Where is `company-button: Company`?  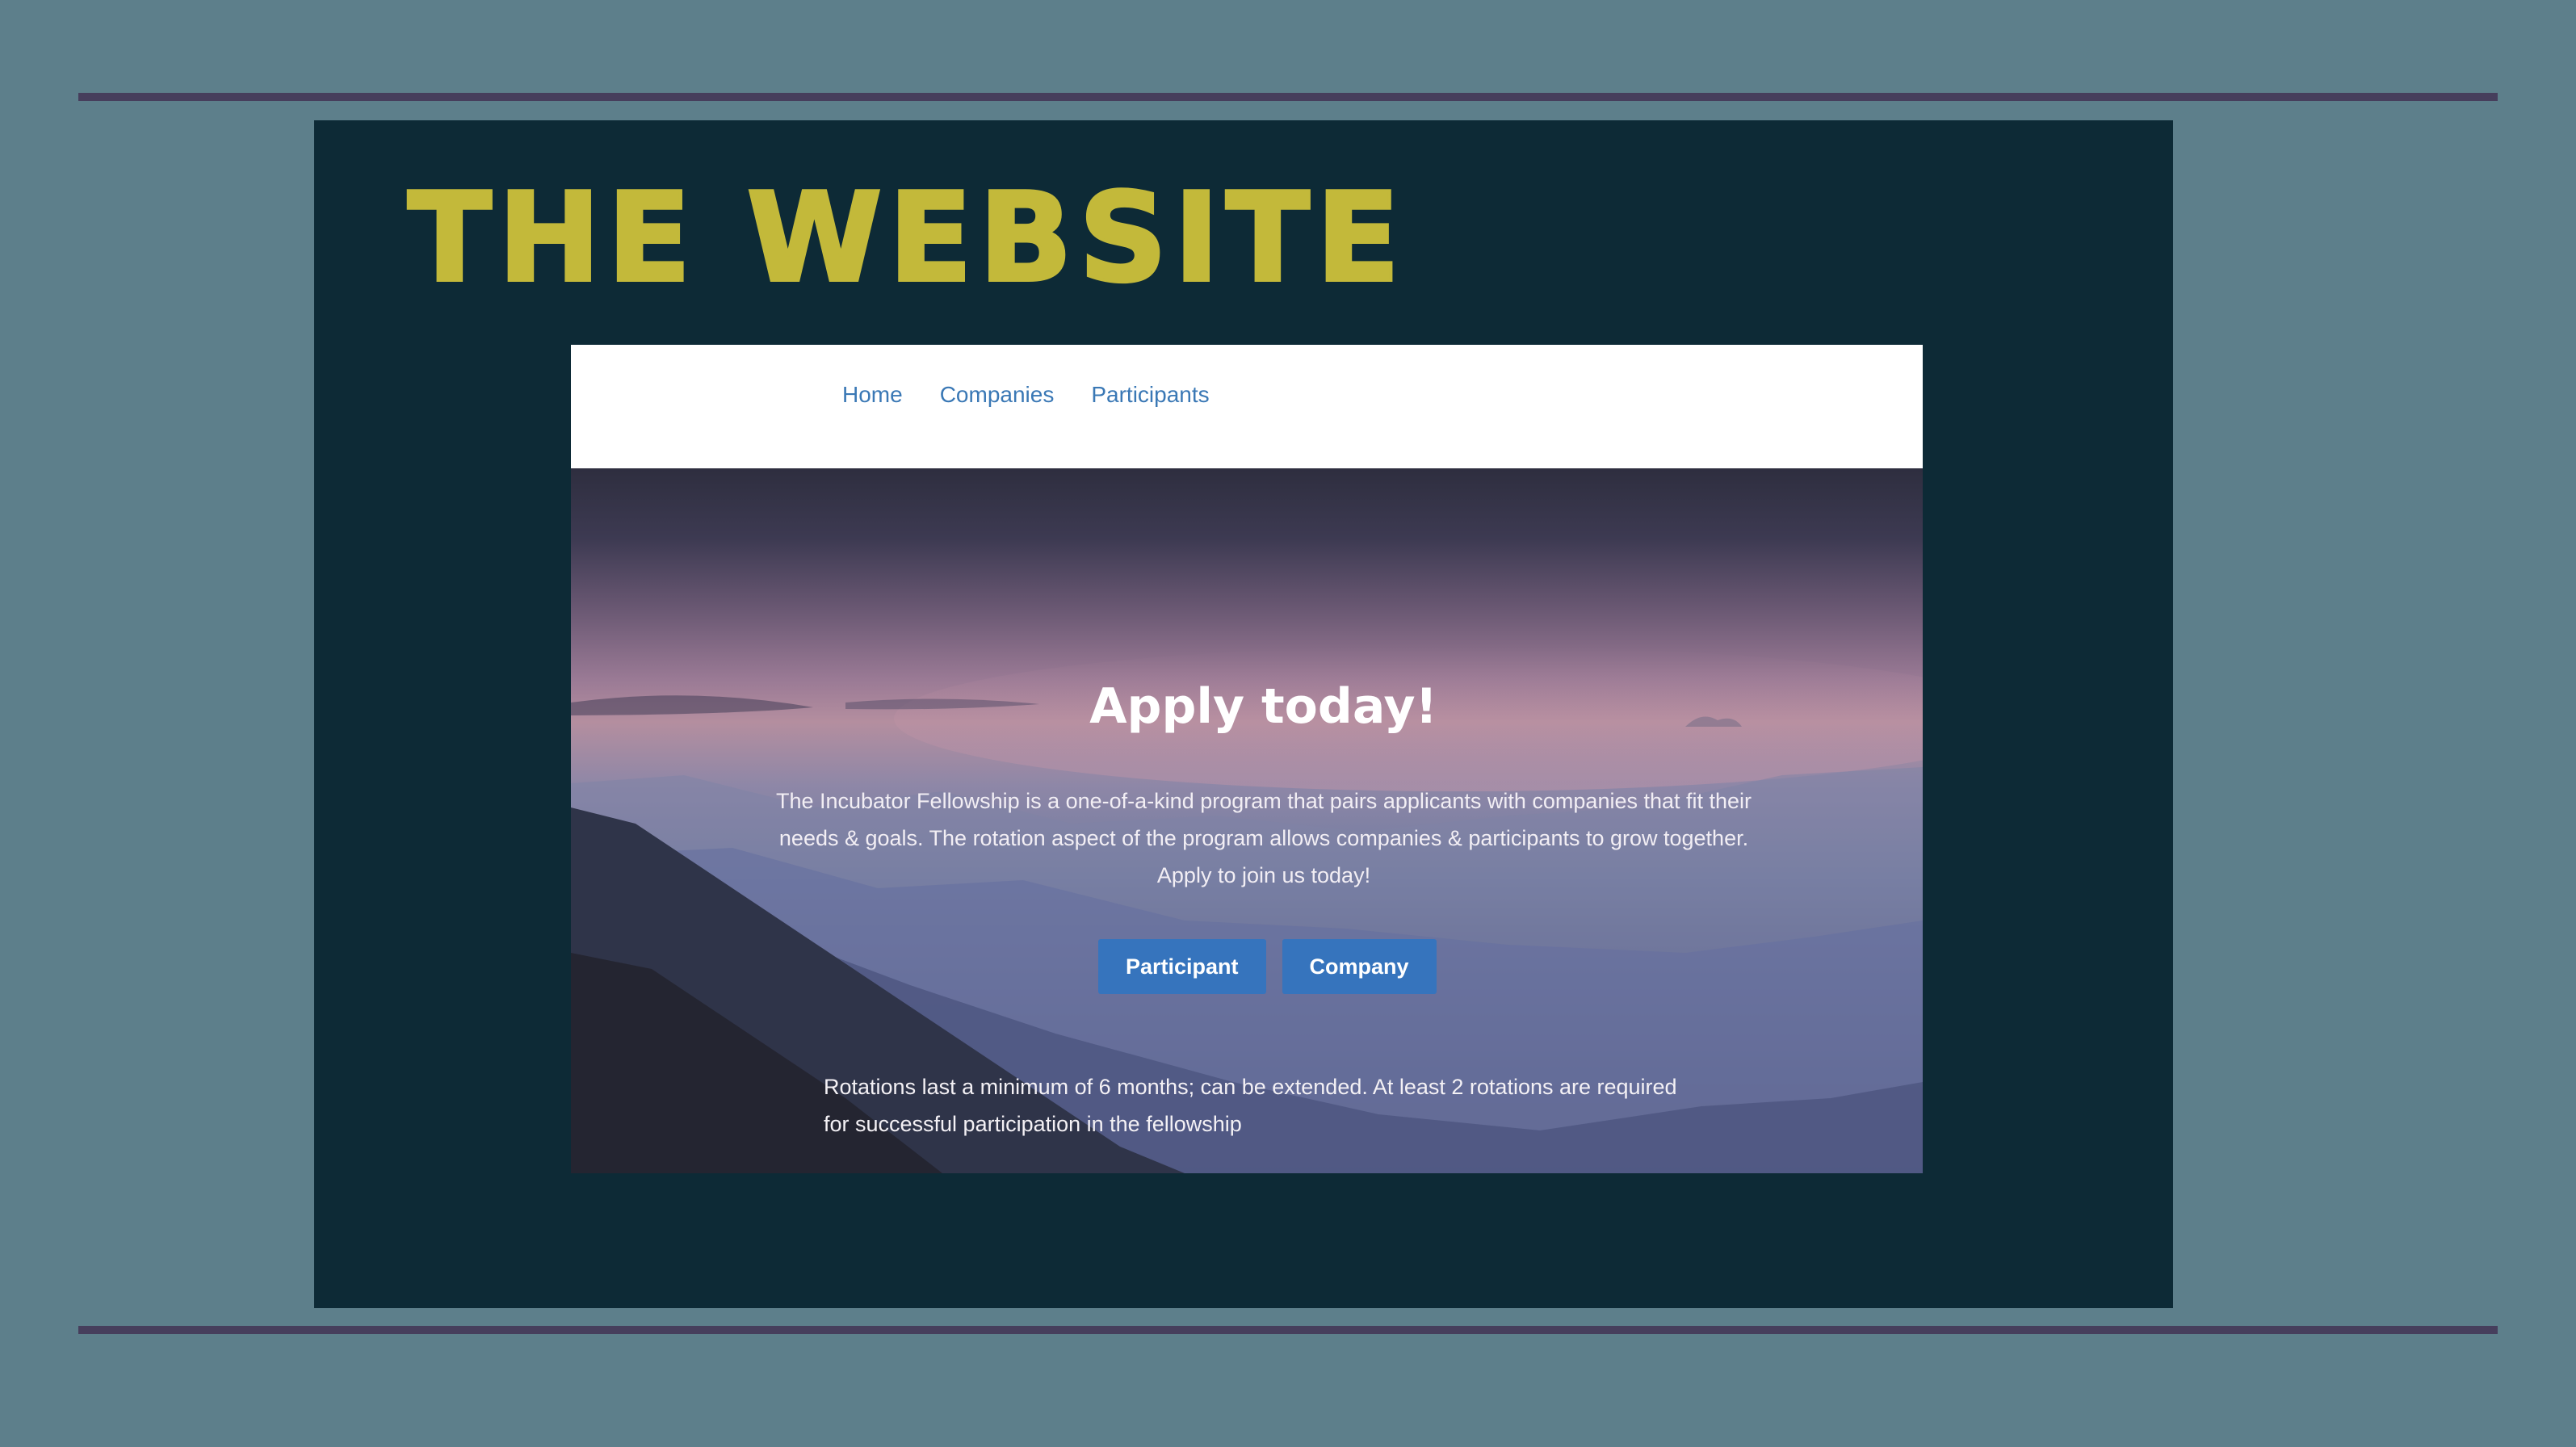
company-button: Company is located at coordinates (1359, 967).